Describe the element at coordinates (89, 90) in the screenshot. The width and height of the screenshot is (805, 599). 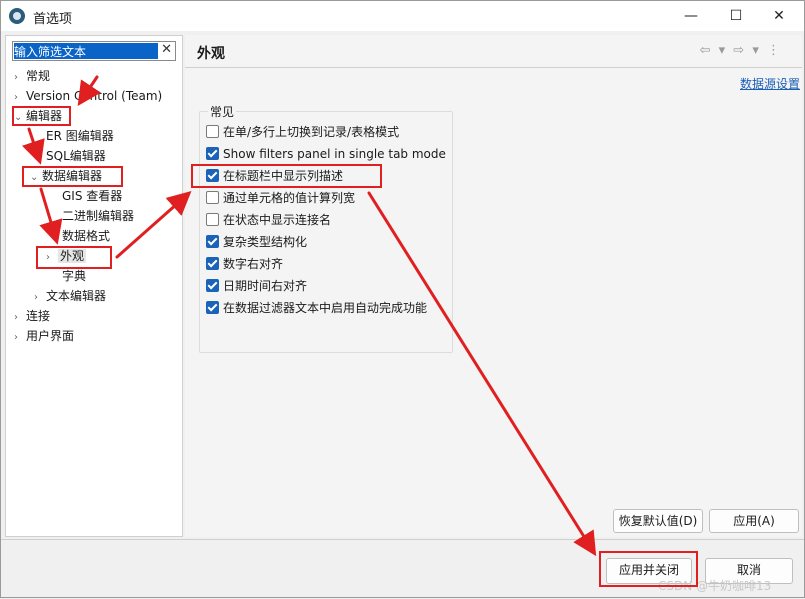
I see `arrow-to-editors` at that location.